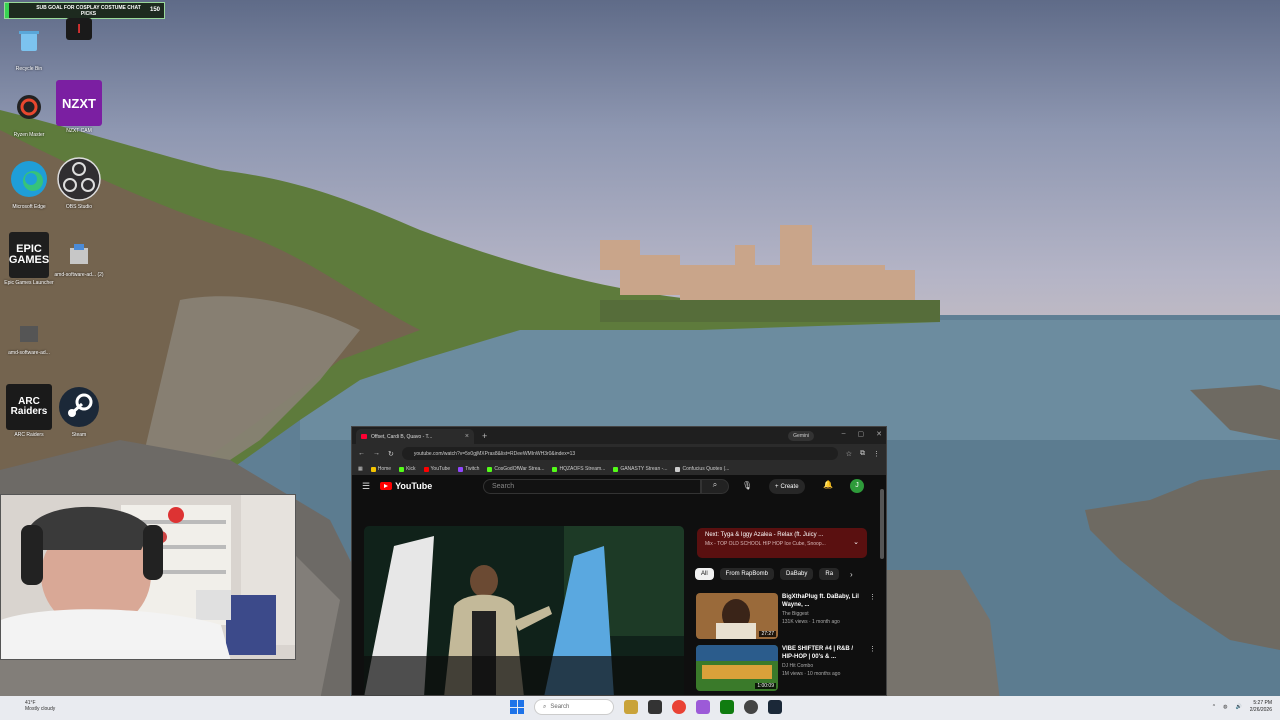 The height and width of the screenshot is (720, 1280). I want to click on youtube-logo: YouTube, so click(406, 486).